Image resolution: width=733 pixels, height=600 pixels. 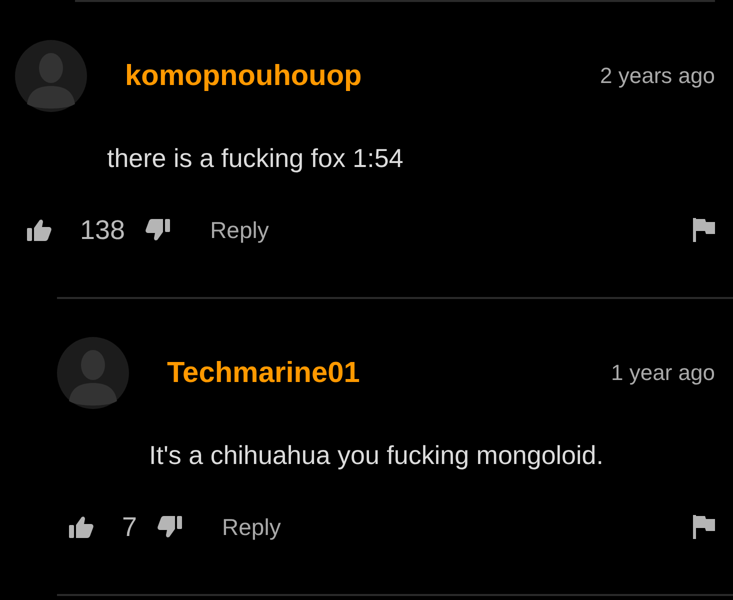 What do you see at coordinates (243, 76) in the screenshot?
I see `username: komopnouhouop` at bounding box center [243, 76].